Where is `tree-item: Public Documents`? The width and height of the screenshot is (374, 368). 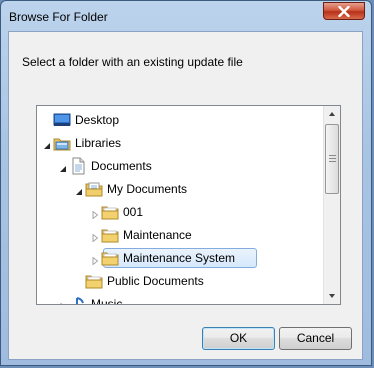 tree-item: Public Documents is located at coordinates (180, 281).